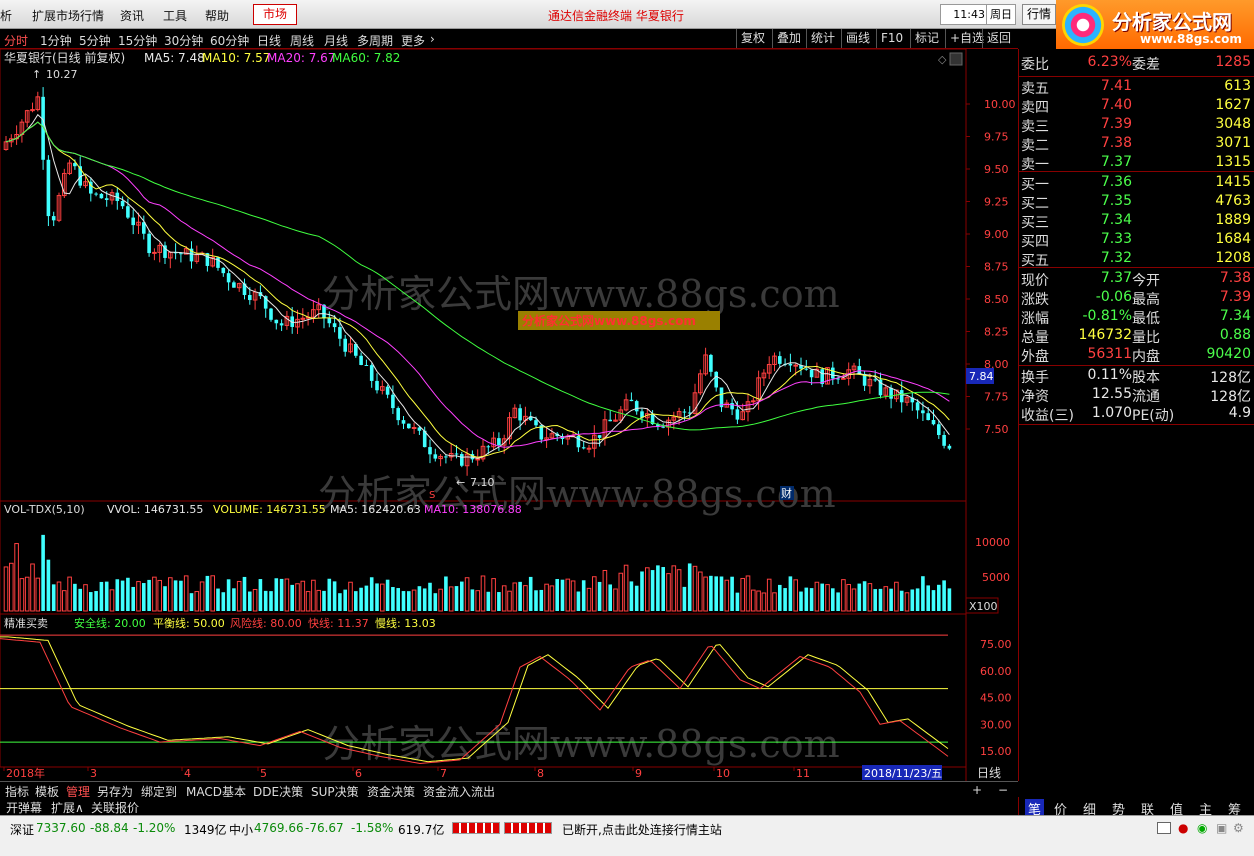  What do you see at coordinates (1136, 125) in the screenshot?
I see `sell-order-row: 卖三 7.39 3048` at bounding box center [1136, 125].